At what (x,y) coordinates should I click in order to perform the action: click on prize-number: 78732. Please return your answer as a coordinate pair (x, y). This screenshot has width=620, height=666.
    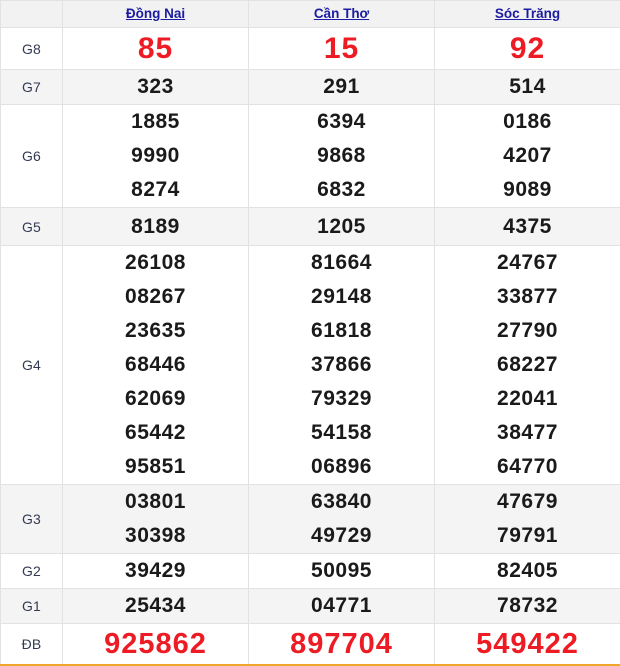
    Looking at the image, I should click on (527, 606).